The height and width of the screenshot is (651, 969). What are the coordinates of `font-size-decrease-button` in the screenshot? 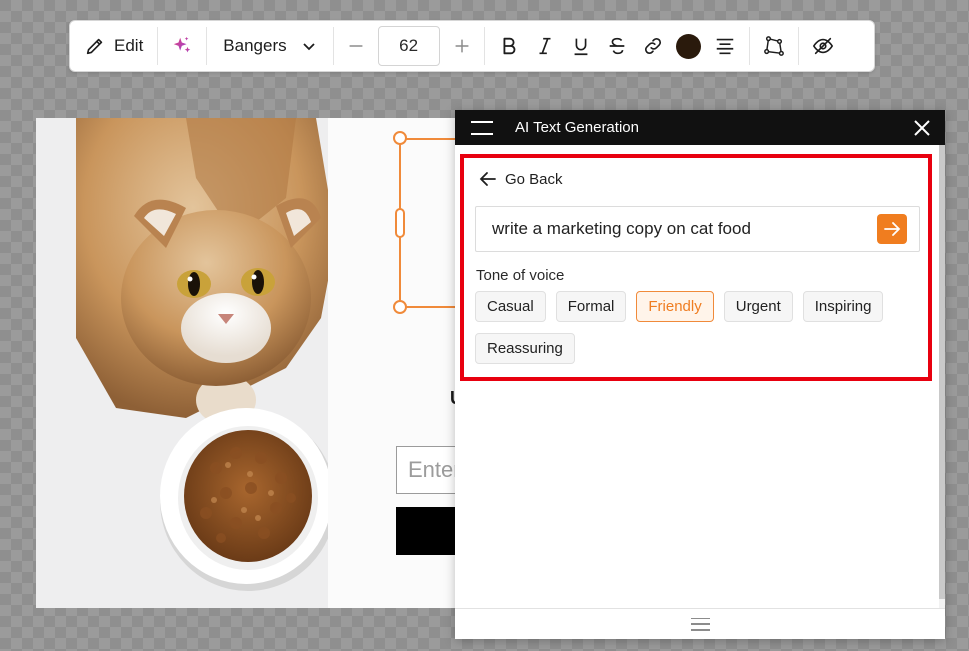 It's located at (356, 46).